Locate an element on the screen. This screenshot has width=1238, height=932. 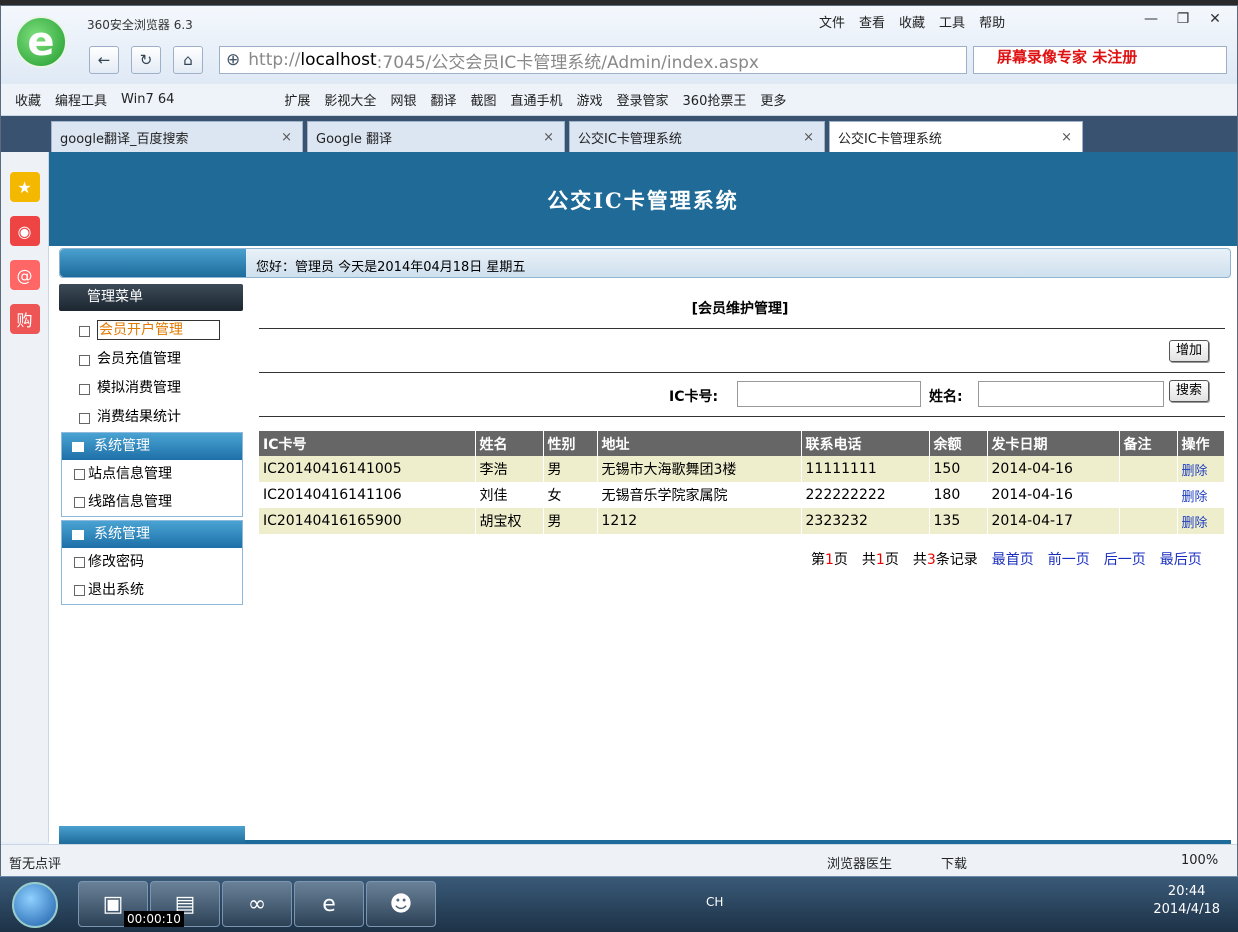
cell-address: 无锡市大海歌舞团3楼 is located at coordinates (699, 469).